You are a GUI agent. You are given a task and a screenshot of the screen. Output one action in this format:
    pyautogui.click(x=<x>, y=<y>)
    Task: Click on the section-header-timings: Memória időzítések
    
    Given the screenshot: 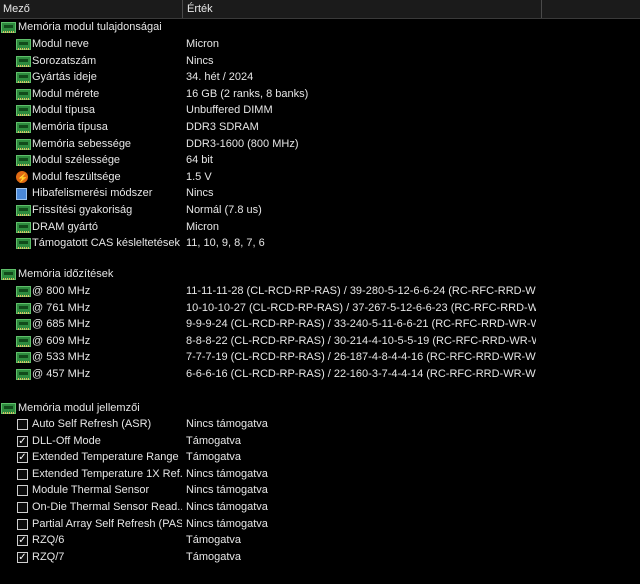 What is the action you would take?
    pyautogui.click(x=320, y=274)
    